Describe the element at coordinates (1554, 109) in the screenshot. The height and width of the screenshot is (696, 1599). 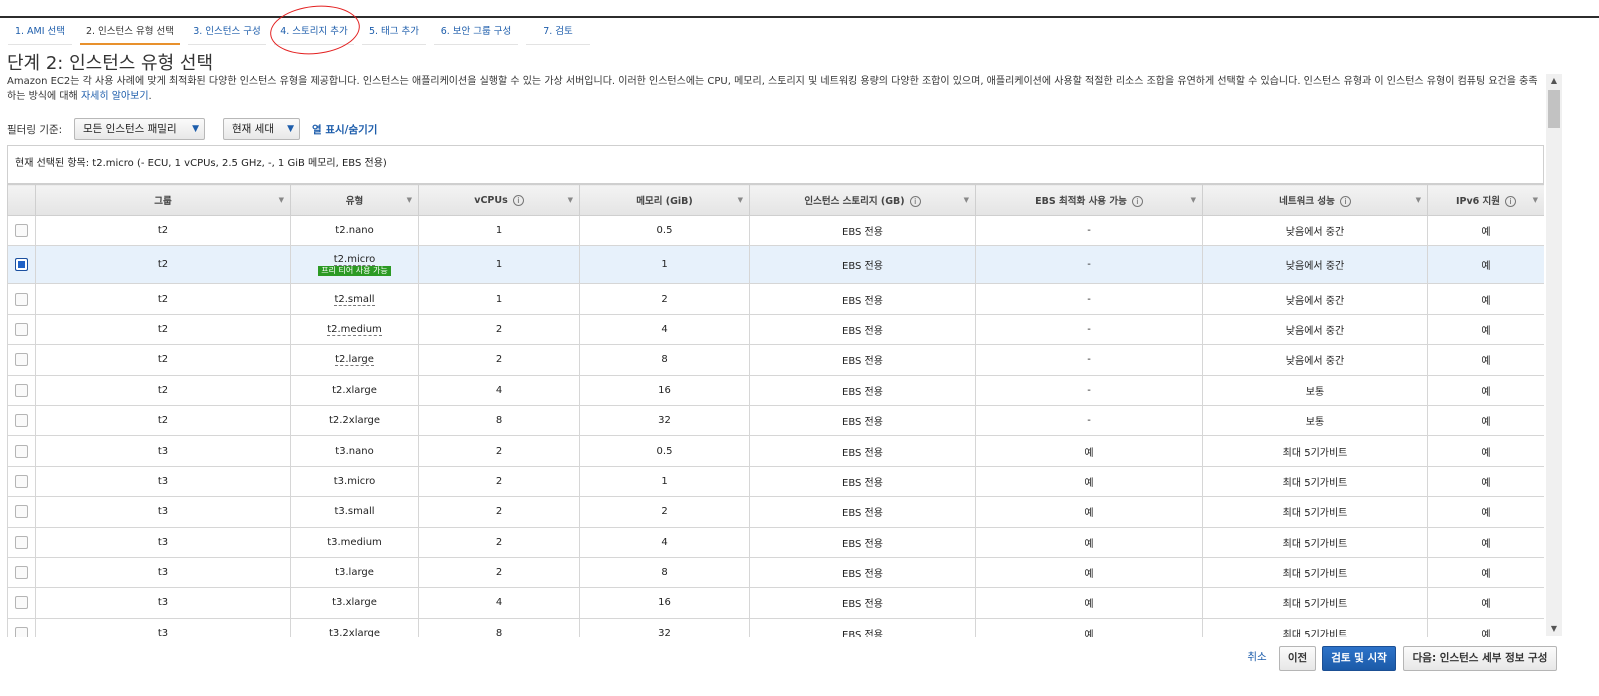
I see `scroll-thumb` at that location.